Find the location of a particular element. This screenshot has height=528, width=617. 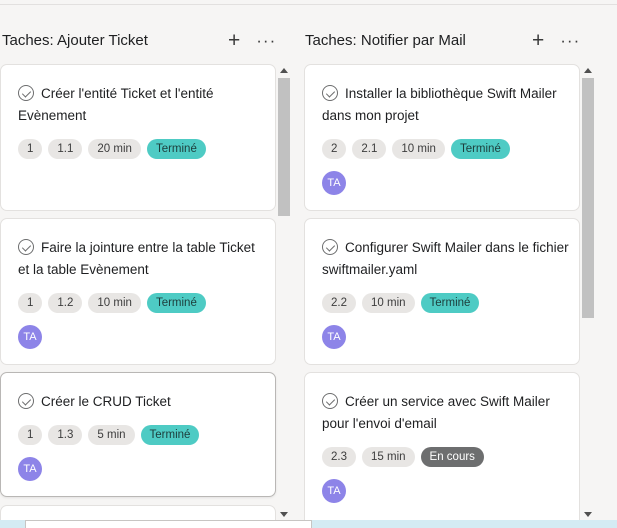

task-tags: 2.3 15 min En cours is located at coordinates (403, 457).